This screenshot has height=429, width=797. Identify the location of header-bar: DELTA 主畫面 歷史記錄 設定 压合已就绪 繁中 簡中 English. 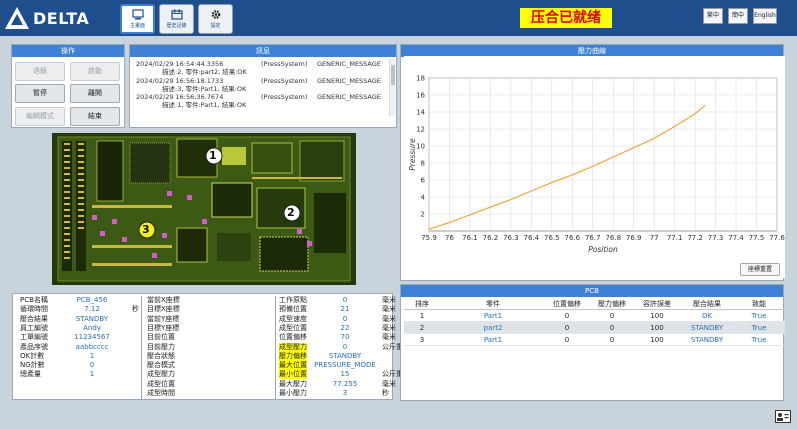
(398, 18).